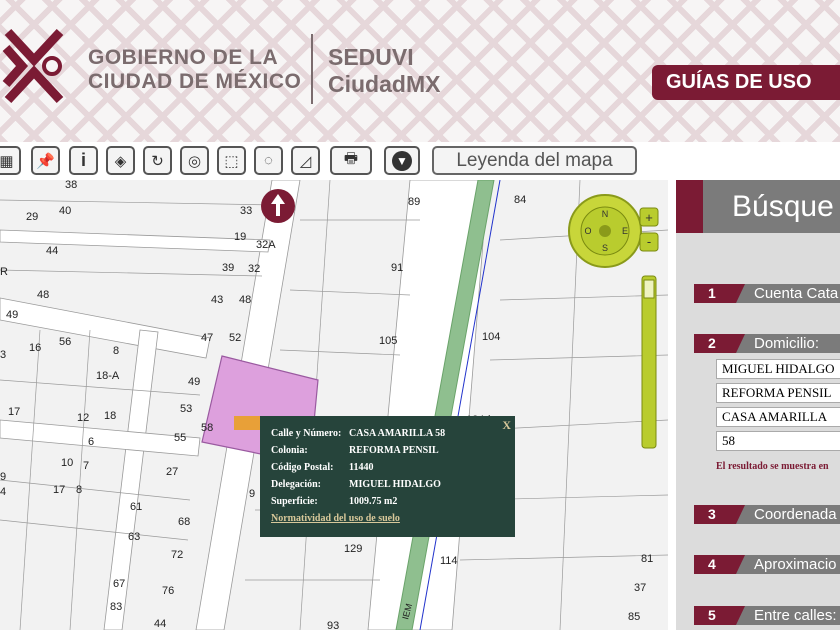 The width and height of the screenshot is (840, 630). What do you see at coordinates (605, 248) in the screenshot?
I see `compass-s: S` at bounding box center [605, 248].